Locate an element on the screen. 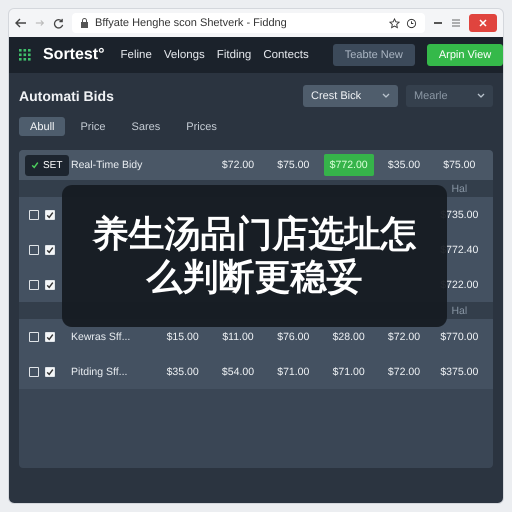  star-icon is located at coordinates (394, 23).